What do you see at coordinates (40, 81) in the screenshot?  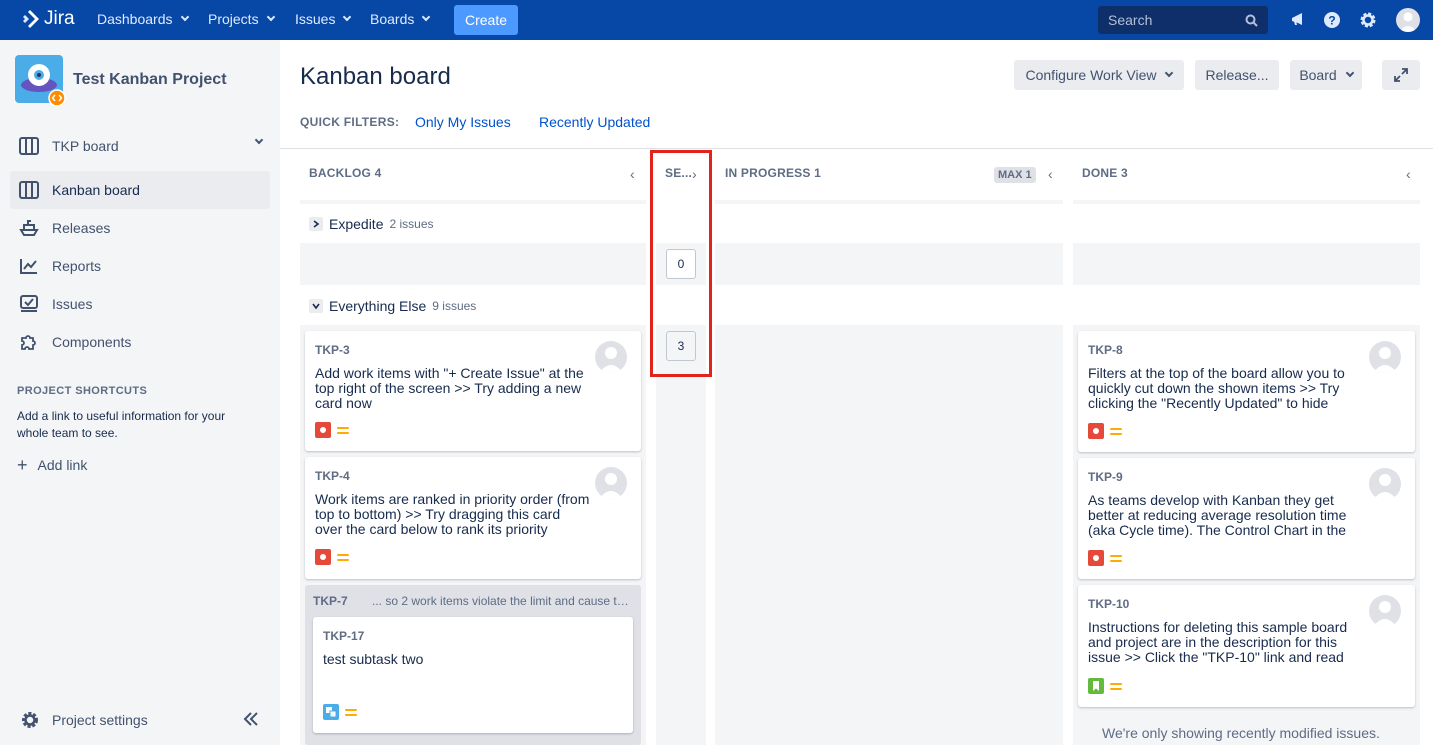 I see `project-avatar` at bounding box center [40, 81].